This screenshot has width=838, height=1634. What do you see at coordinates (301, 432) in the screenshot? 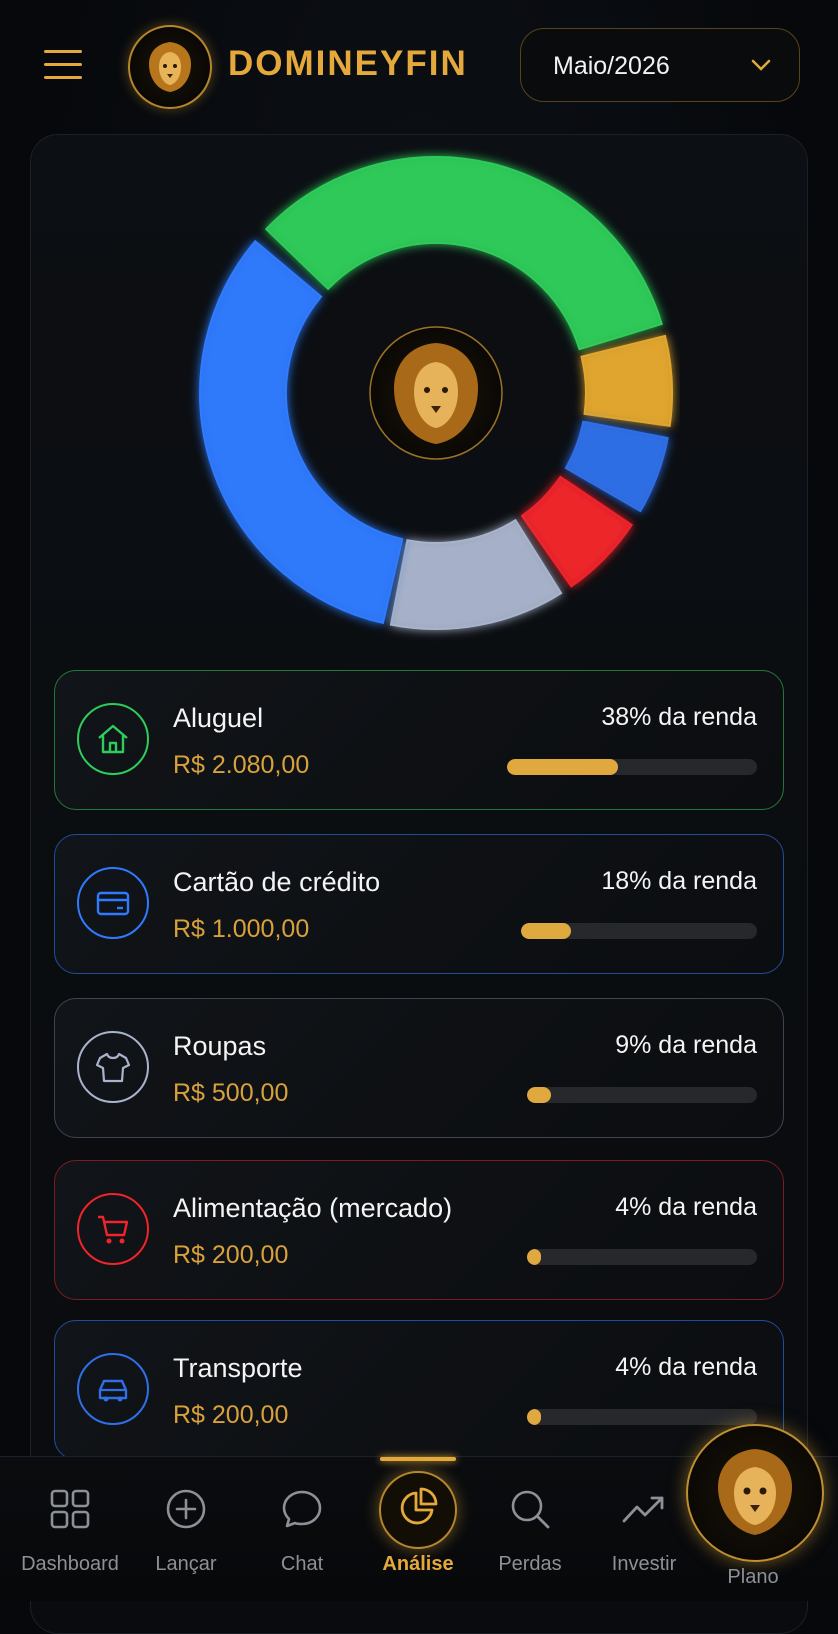
I see `donut-slice-cart-o-de-cr-dito` at bounding box center [301, 432].